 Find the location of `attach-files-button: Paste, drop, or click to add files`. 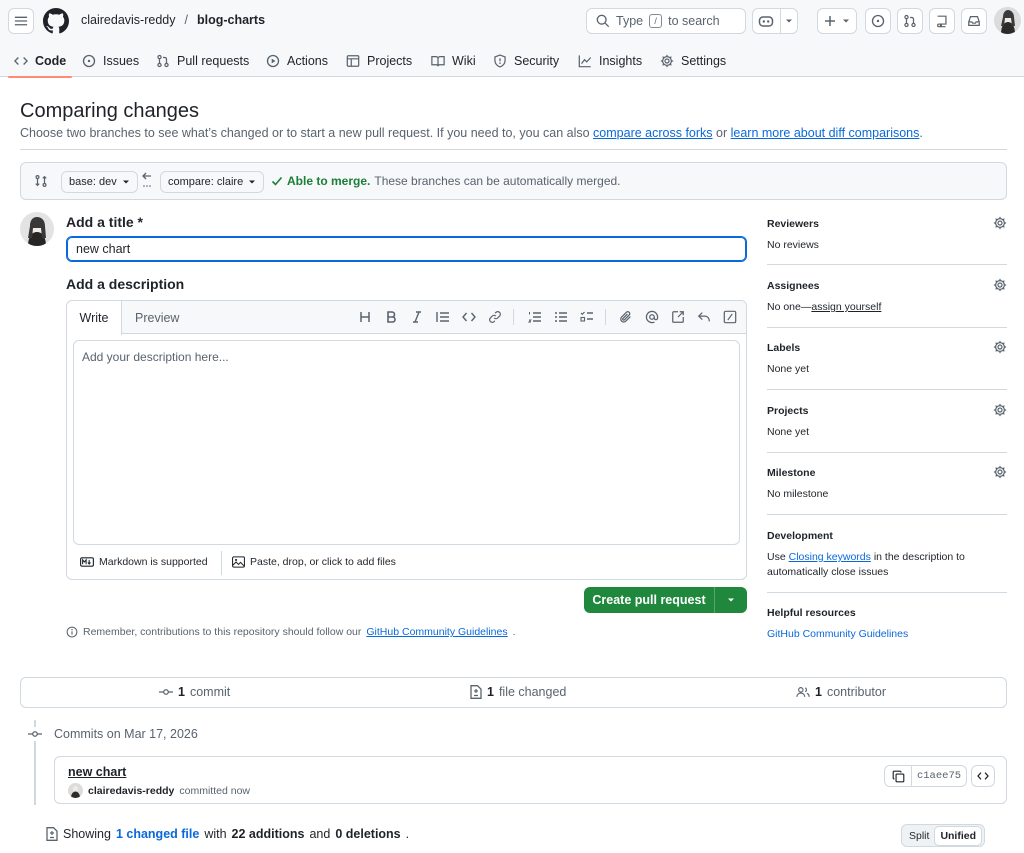

attach-files-button: Paste, drop, or click to add files is located at coordinates (314, 562).